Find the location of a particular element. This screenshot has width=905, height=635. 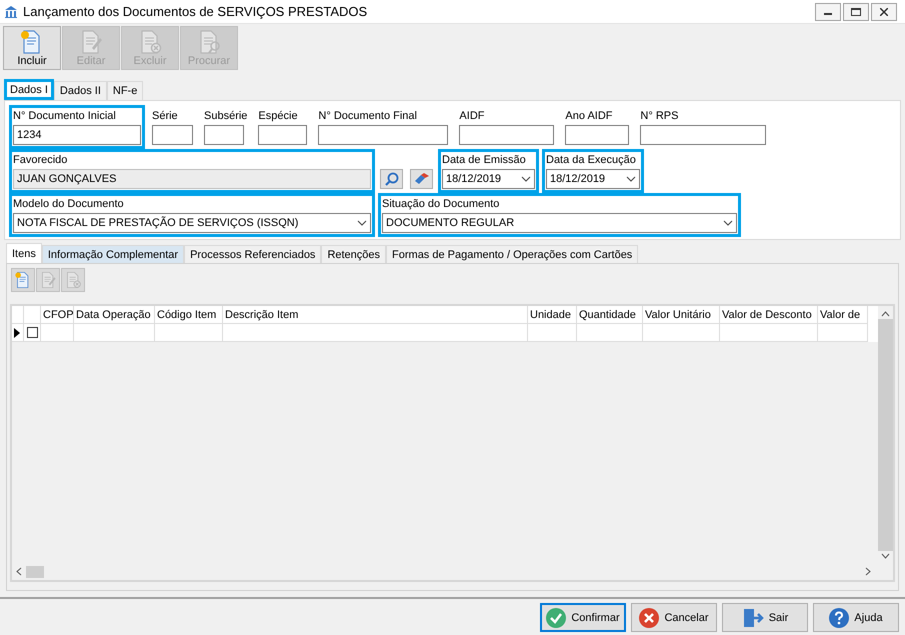

tab: Dados I is located at coordinates (29, 89).